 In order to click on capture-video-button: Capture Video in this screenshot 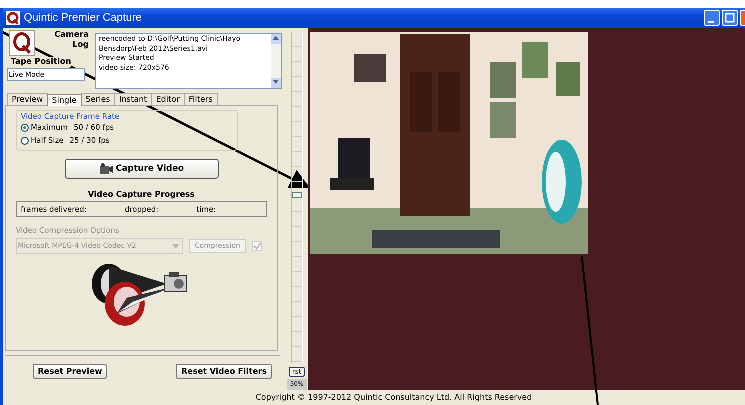, I will do `click(141, 169)`.